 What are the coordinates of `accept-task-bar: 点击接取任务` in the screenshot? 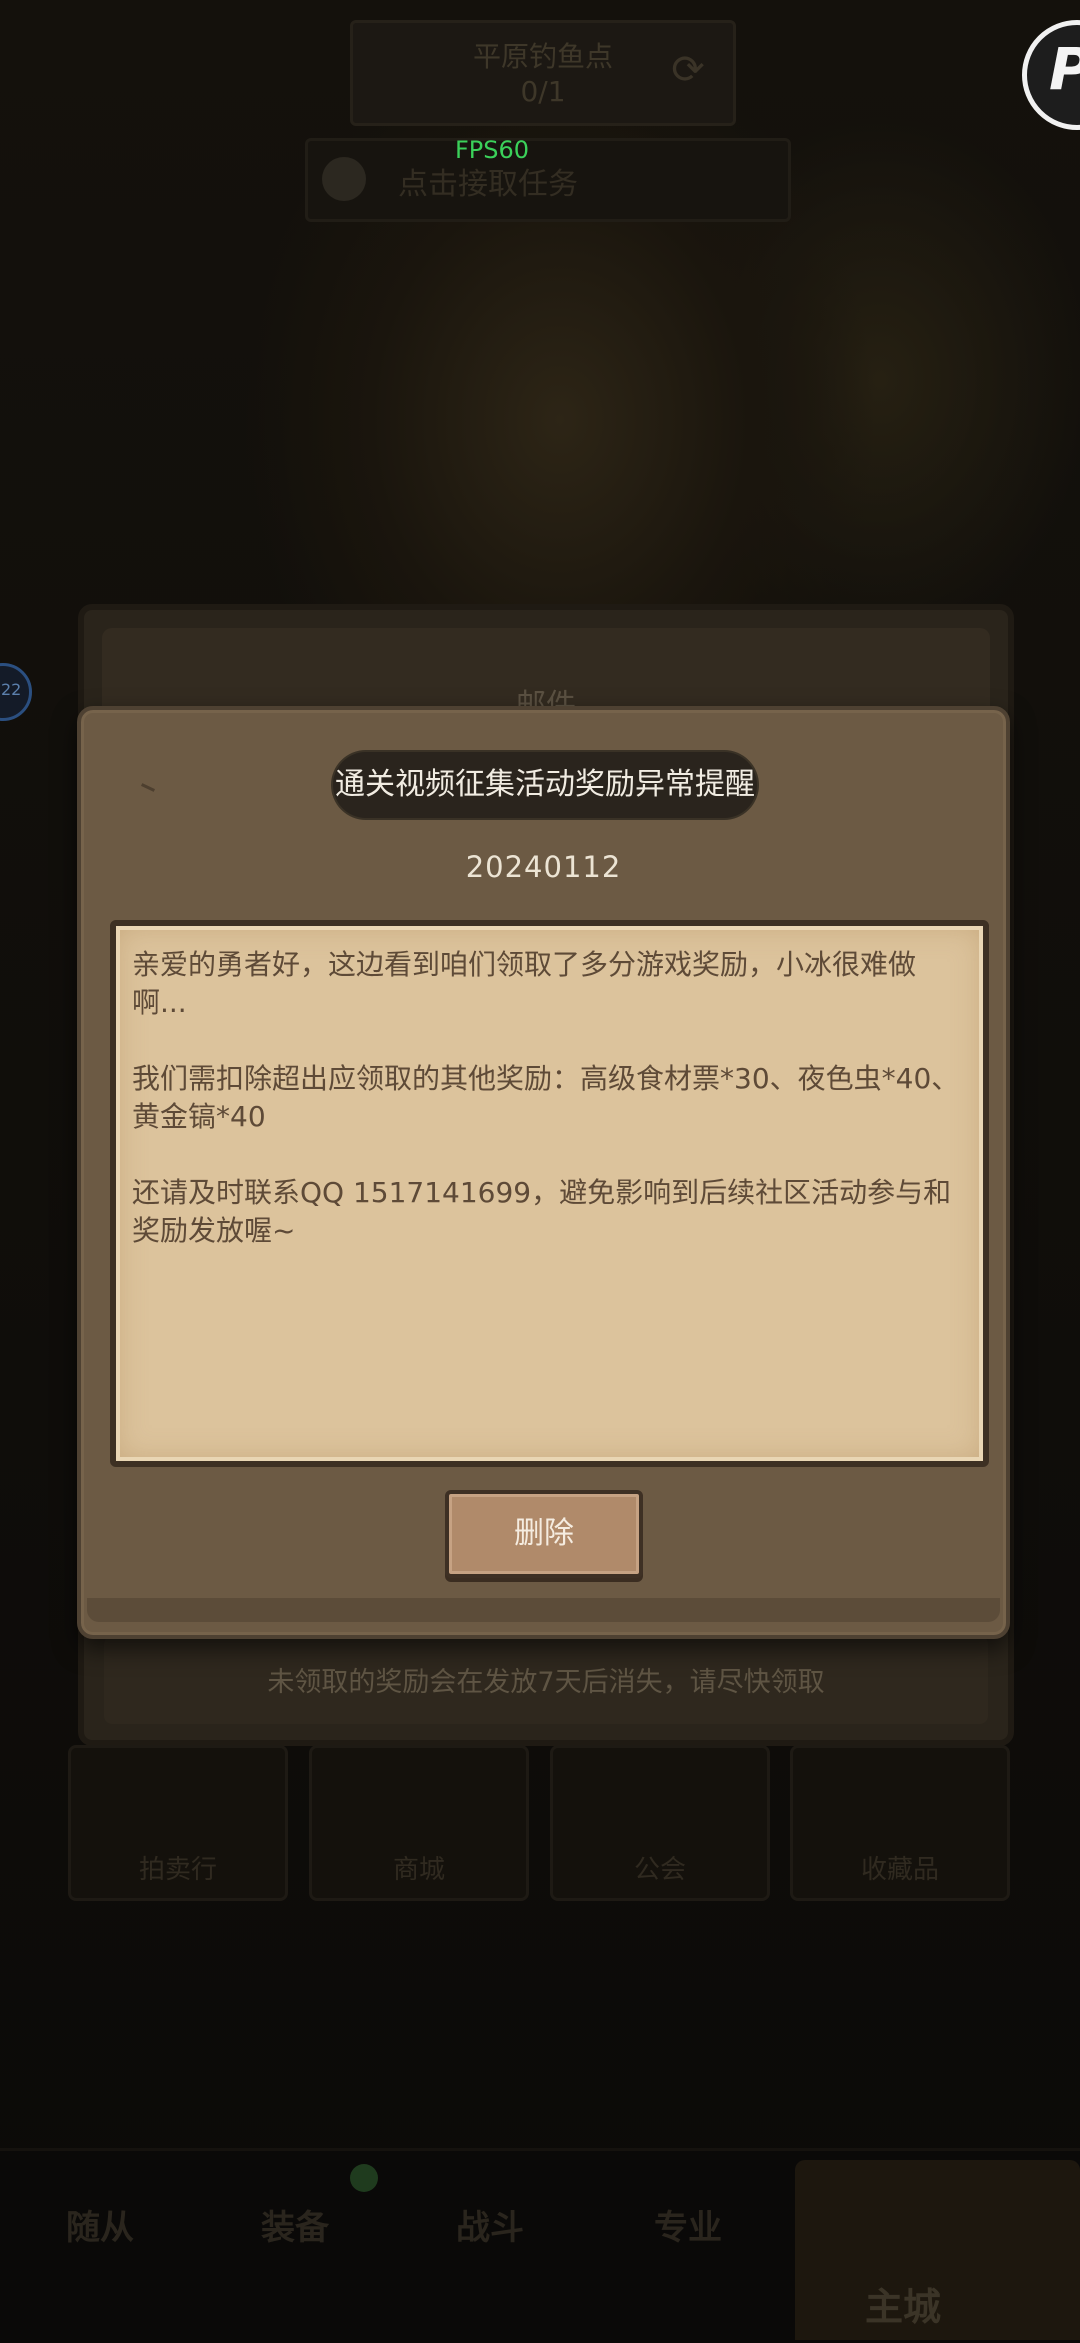 It's located at (548, 180).